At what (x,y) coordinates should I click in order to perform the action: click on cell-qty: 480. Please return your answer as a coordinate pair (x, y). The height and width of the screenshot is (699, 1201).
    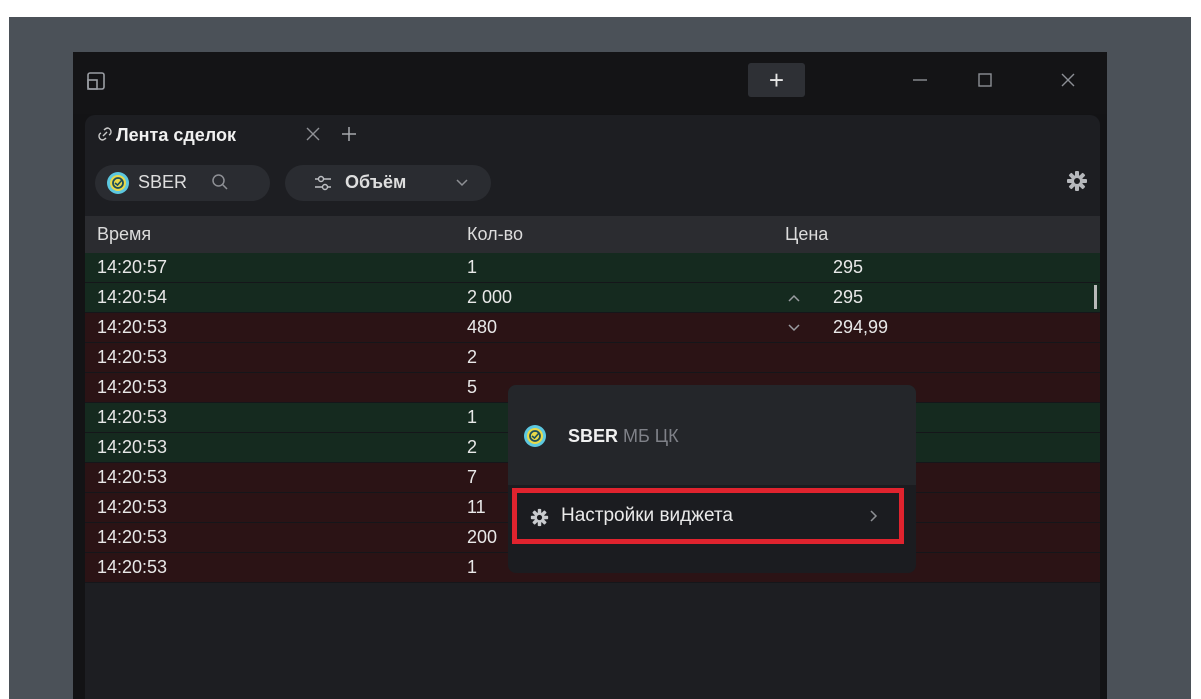
    Looking at the image, I should click on (482, 327).